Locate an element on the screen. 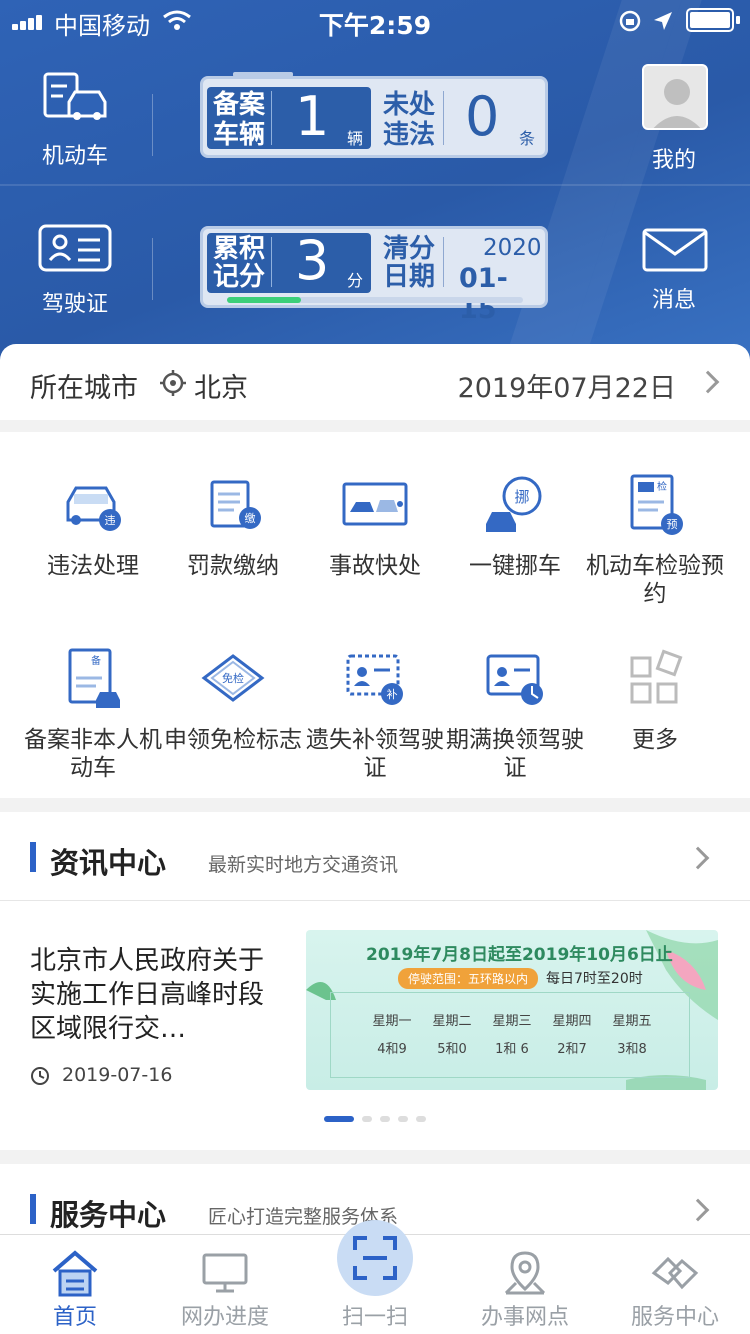 This screenshot has width=750, height=1334. tab-locations: 办事网点 is located at coordinates (525, 1284).